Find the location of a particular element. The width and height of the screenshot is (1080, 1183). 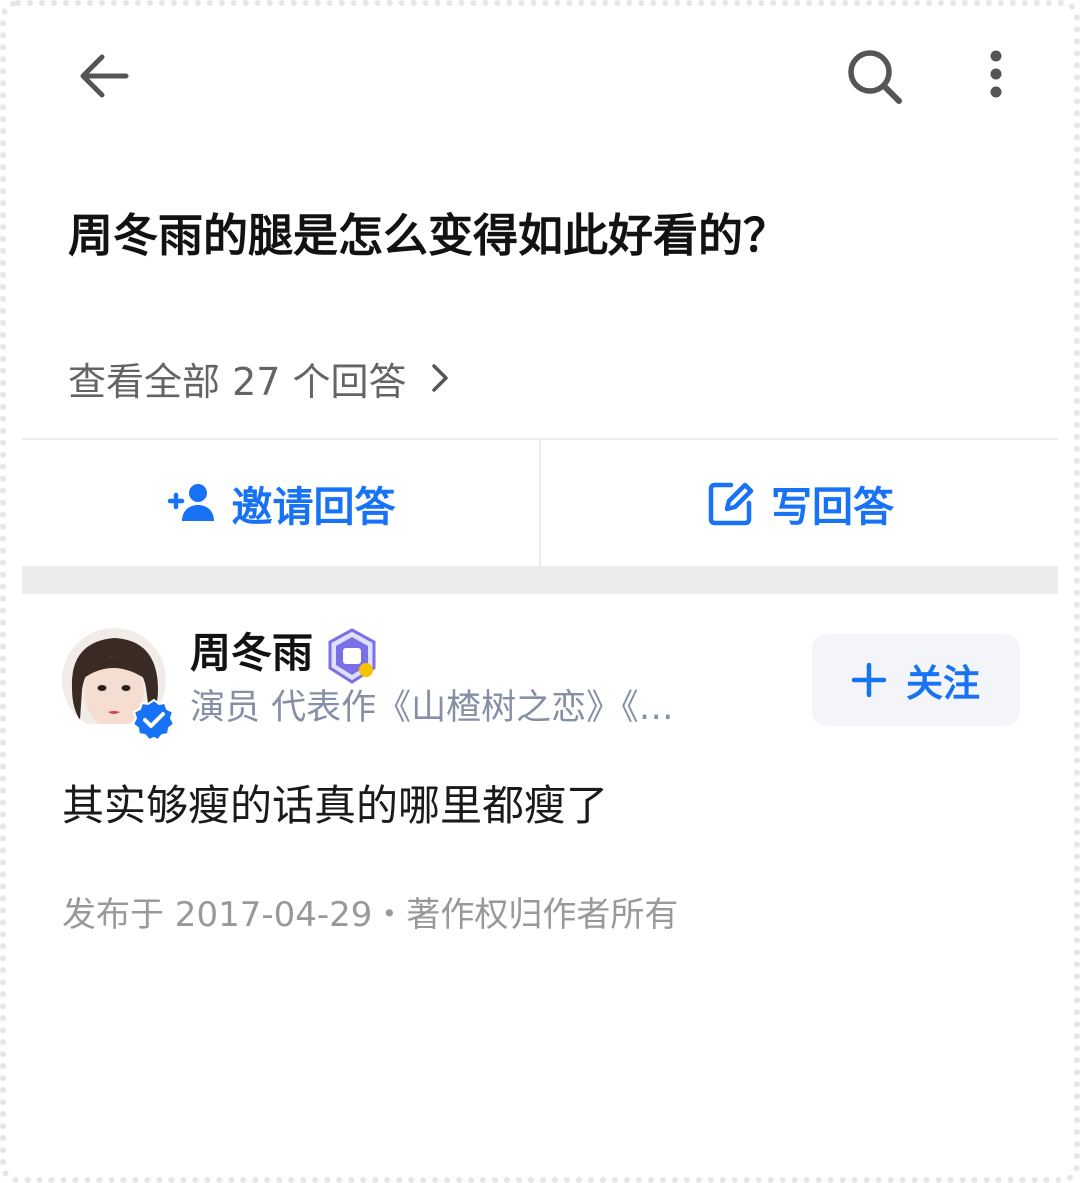

question-title: 周冬雨的腿是怎么变得如此好看的？ is located at coordinates (428, 235).